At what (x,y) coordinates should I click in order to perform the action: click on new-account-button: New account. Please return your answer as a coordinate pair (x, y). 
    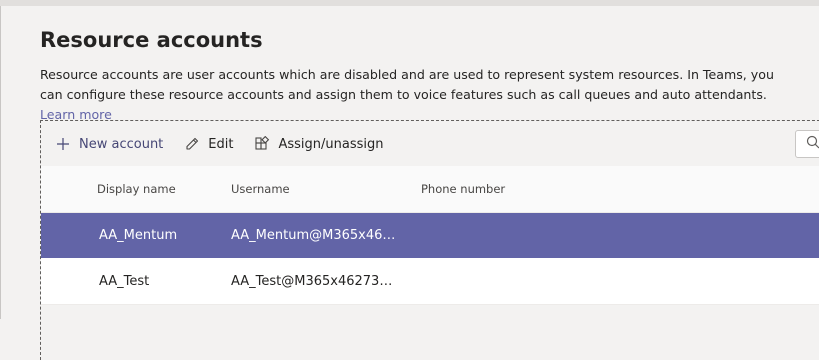
    Looking at the image, I should click on (108, 144).